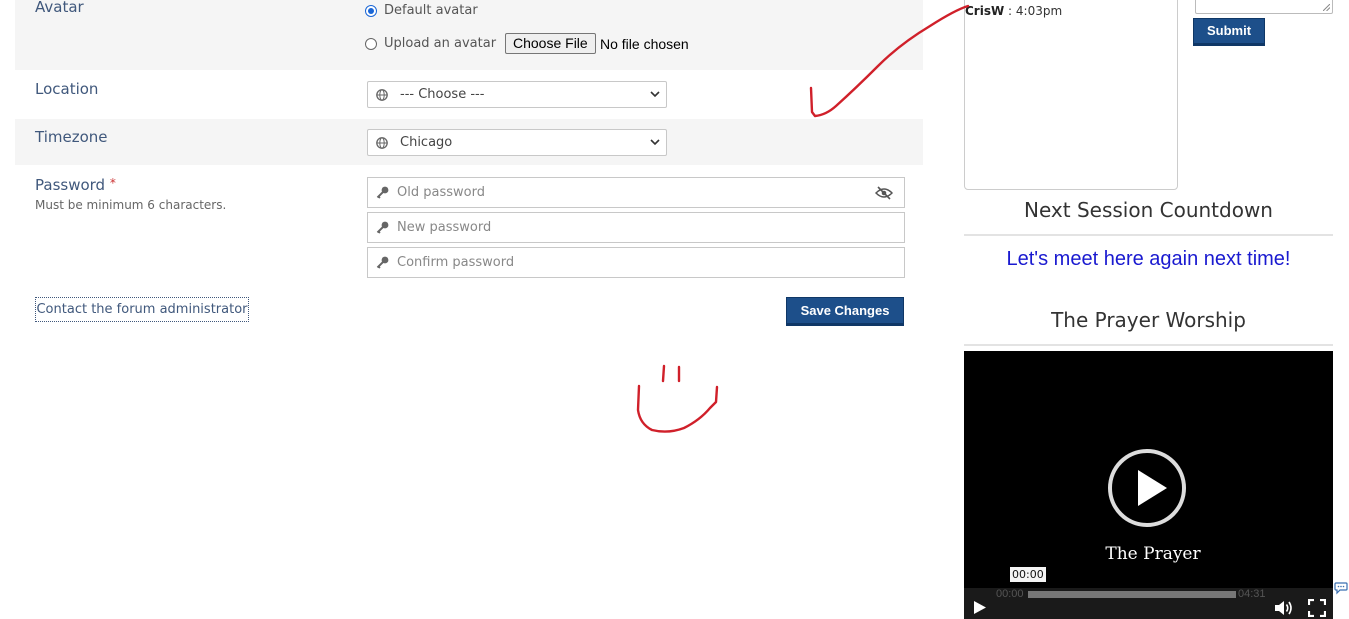 The width and height of the screenshot is (1349, 619). I want to click on countdown-title: Next Session Countdown, so click(1148, 210).